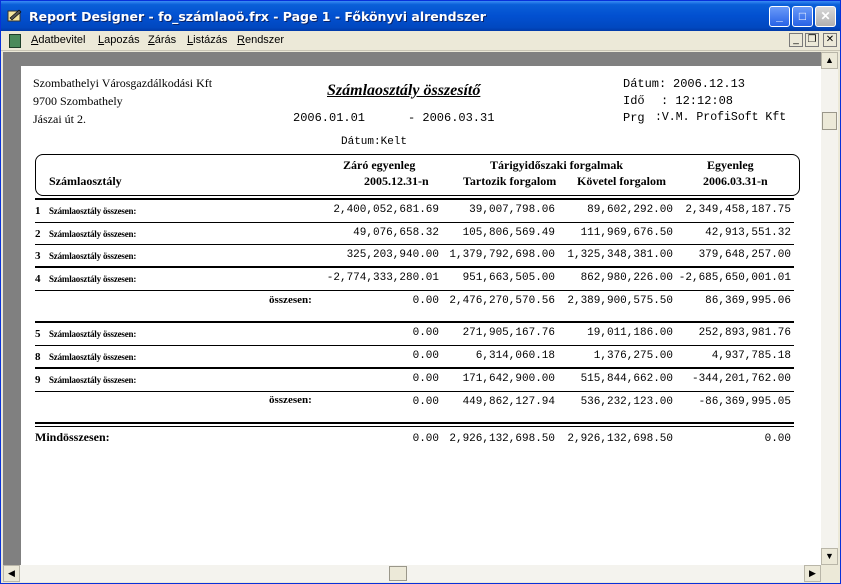 The height and width of the screenshot is (584, 841). Describe the element at coordinates (38, 211) in the screenshot. I see `row-number: 1` at that location.